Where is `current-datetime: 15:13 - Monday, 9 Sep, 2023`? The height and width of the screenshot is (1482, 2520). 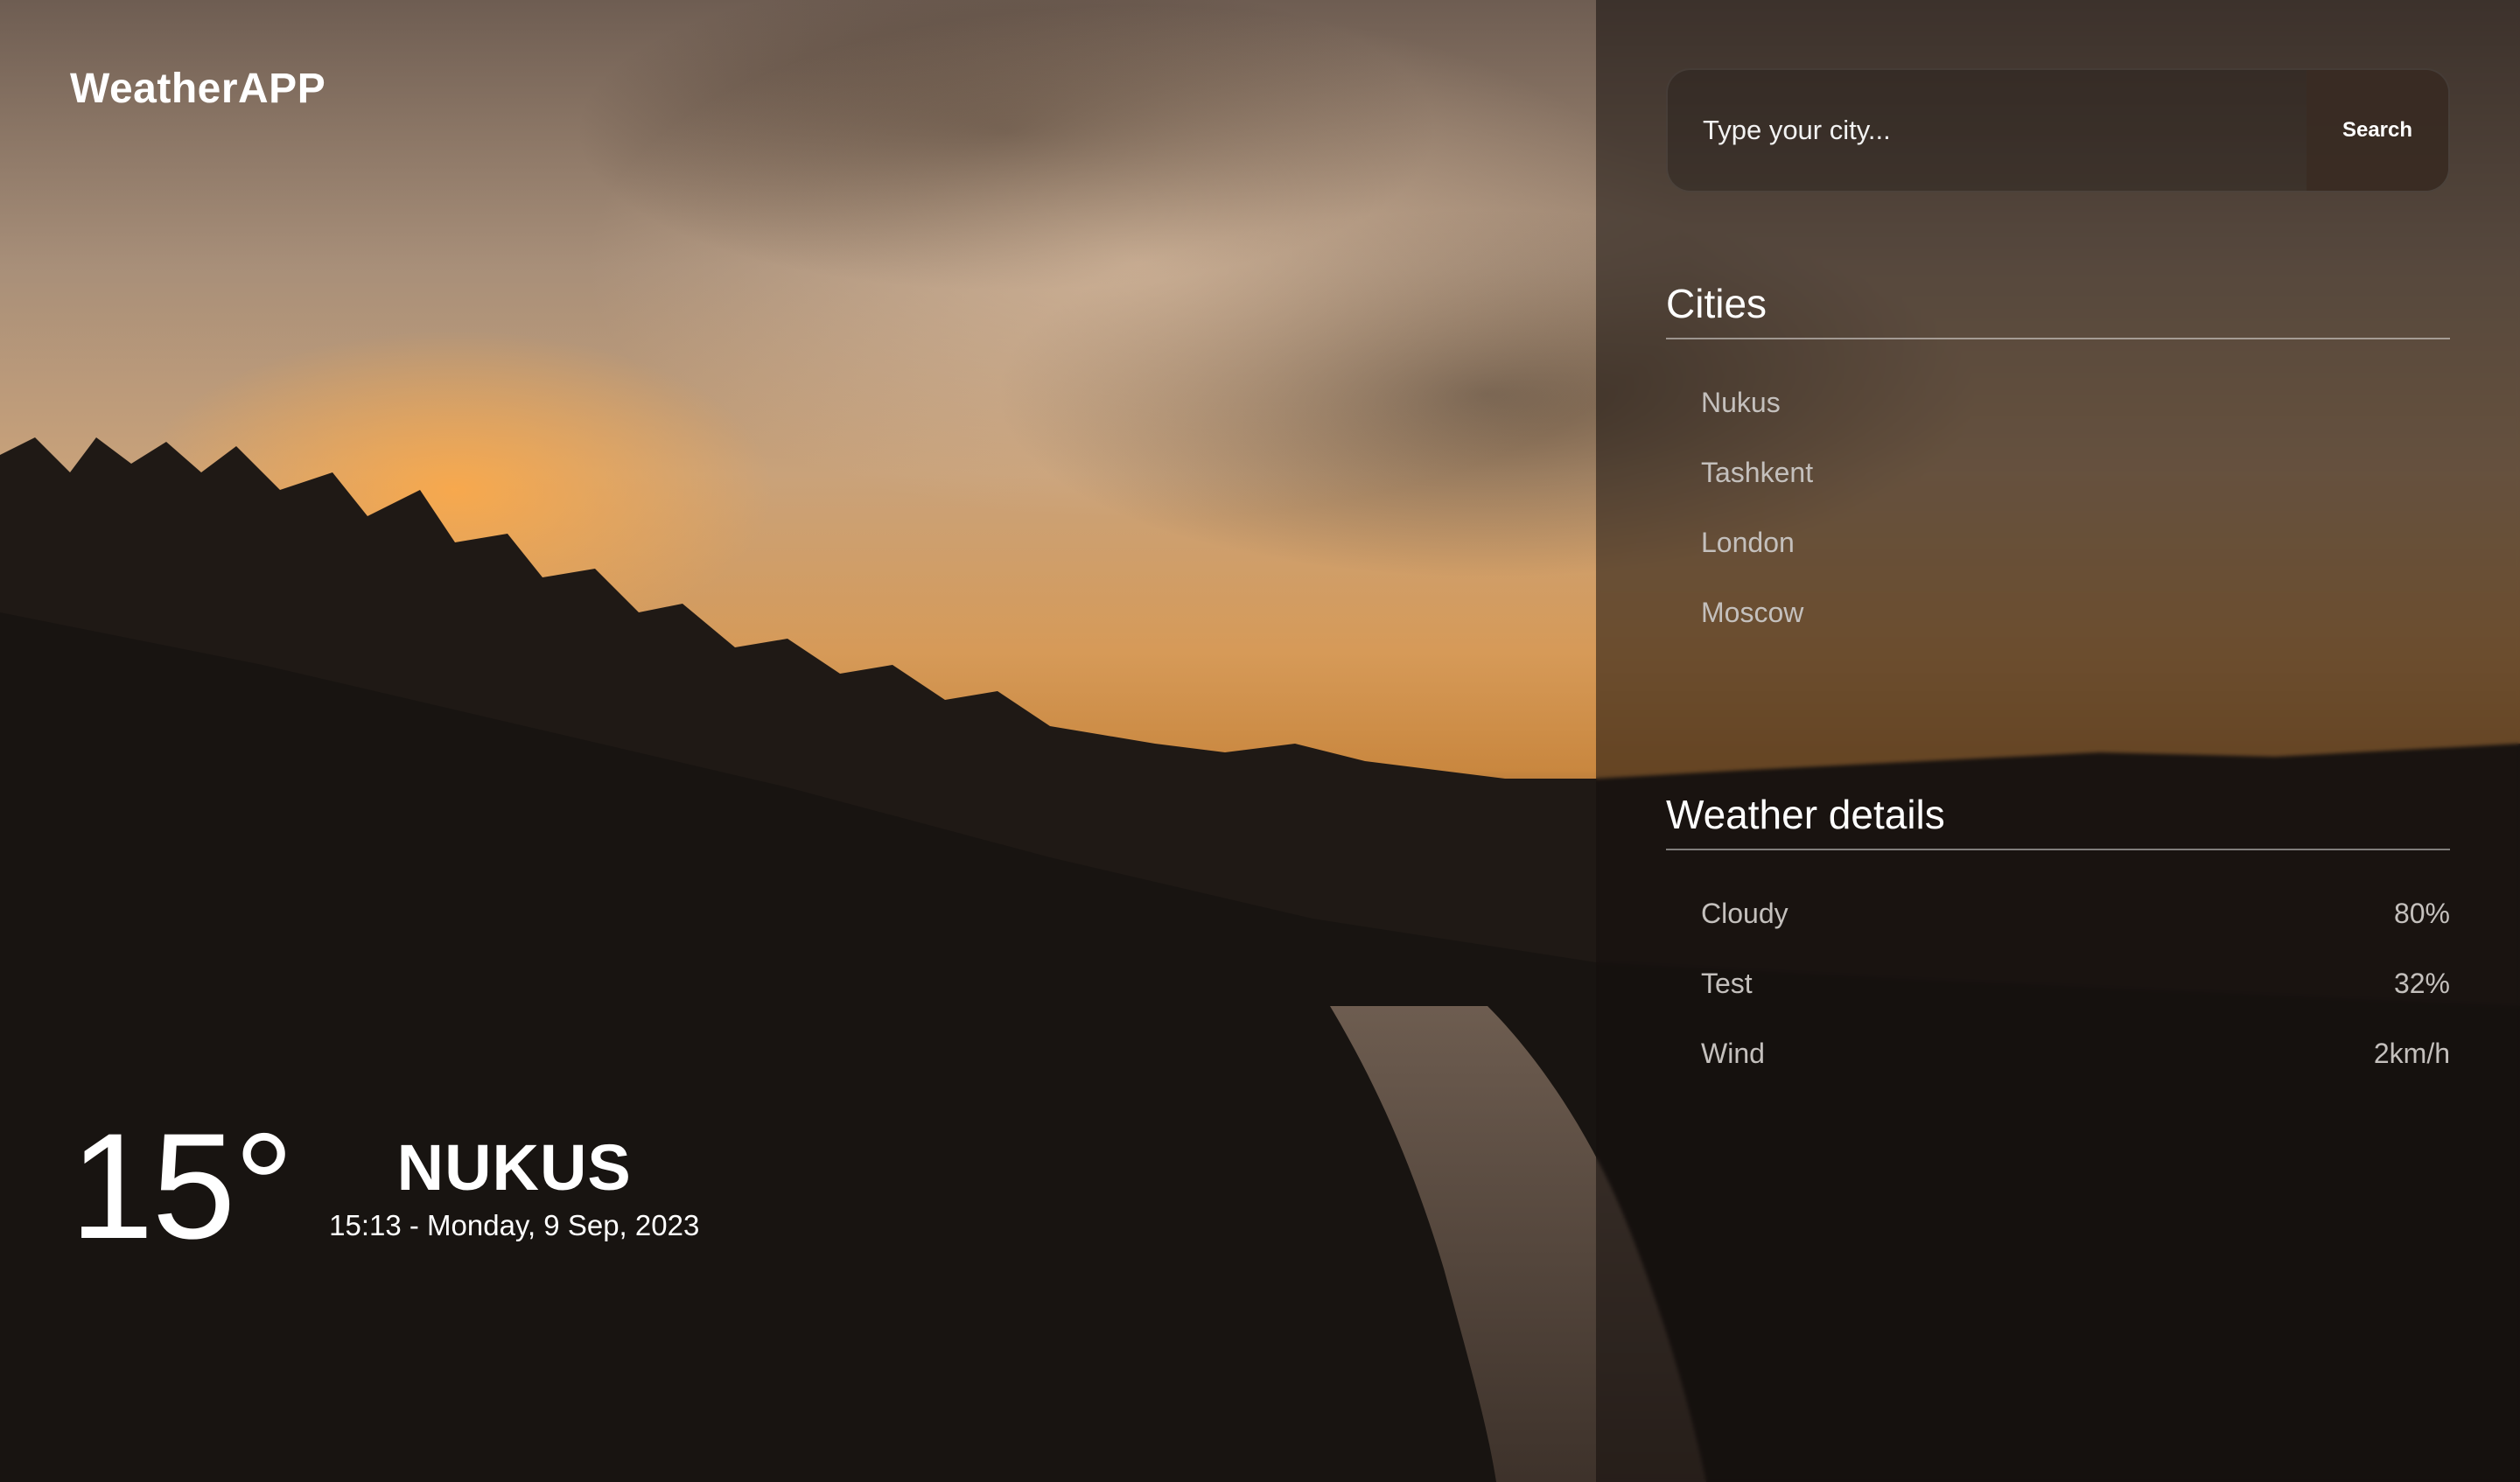
current-datetime: 15:13 - Monday, 9 Sep, 2023 is located at coordinates (514, 1225).